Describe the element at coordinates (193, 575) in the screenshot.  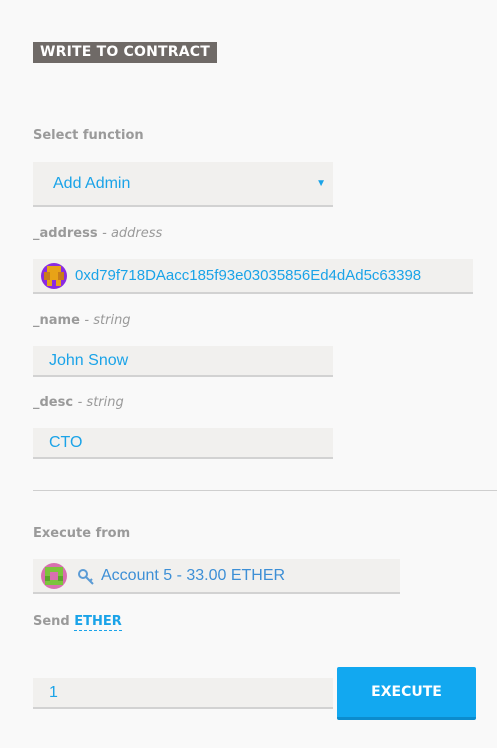
I see `account-value: Account 5 - 33.00 ETHER` at that location.